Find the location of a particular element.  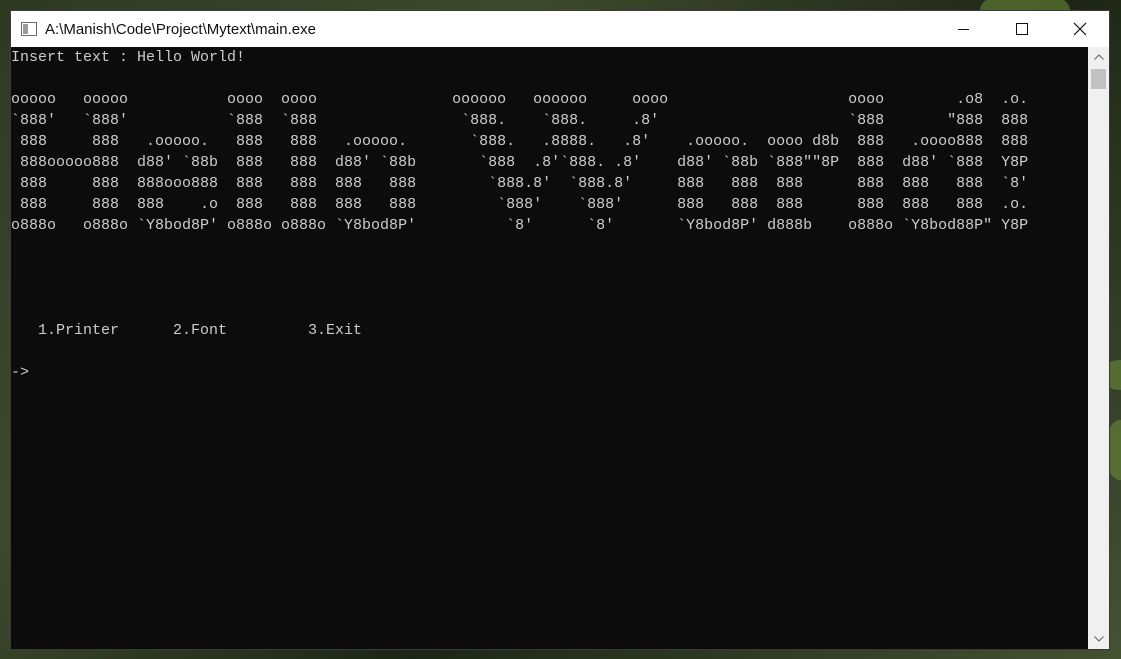

chevron-up-icon is located at coordinates (1098, 57).